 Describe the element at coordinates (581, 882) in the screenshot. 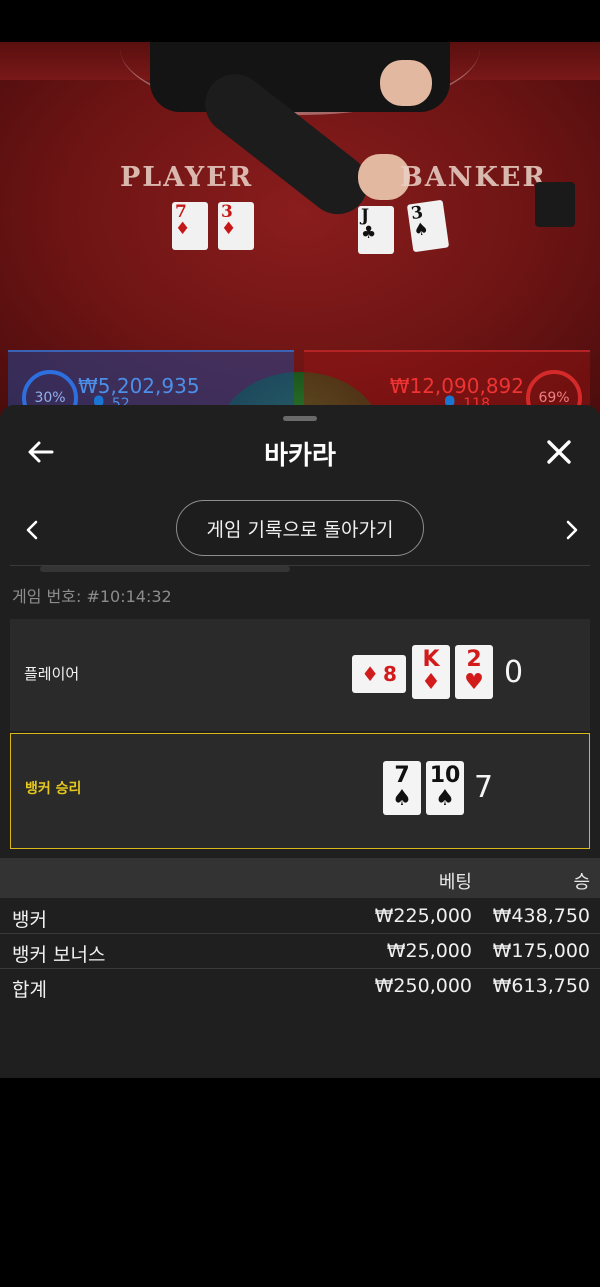

I see `win-column-header: 승` at that location.